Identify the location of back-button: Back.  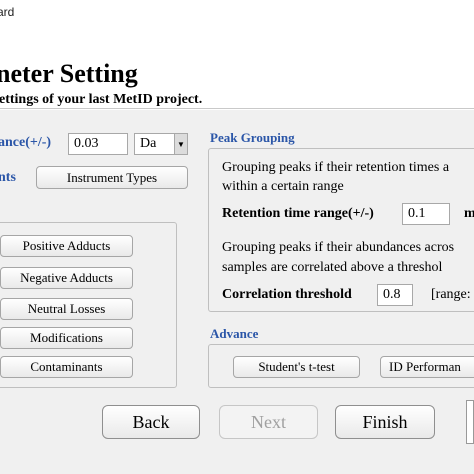
(151, 422).